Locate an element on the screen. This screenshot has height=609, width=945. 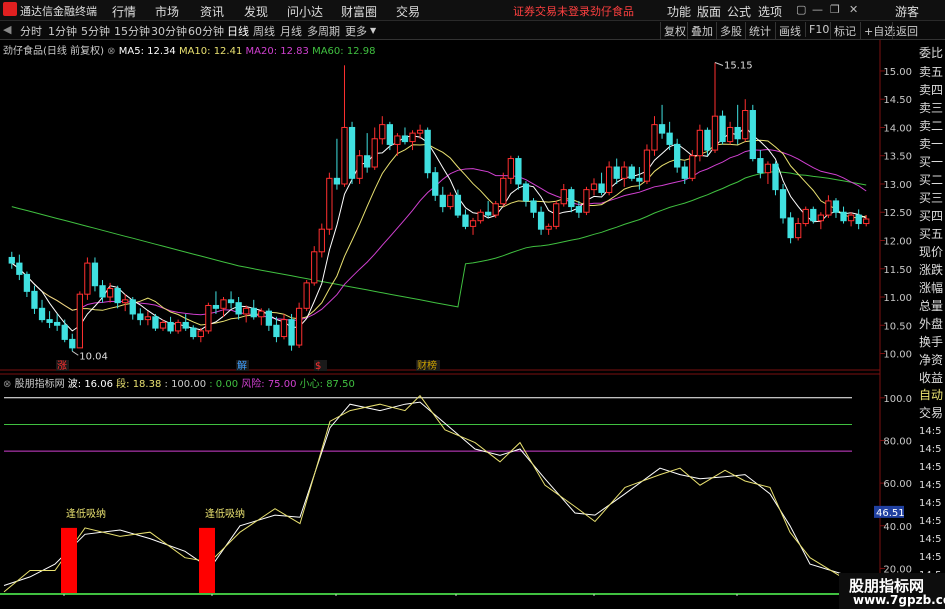
high-pointer is located at coordinates (719, 64).